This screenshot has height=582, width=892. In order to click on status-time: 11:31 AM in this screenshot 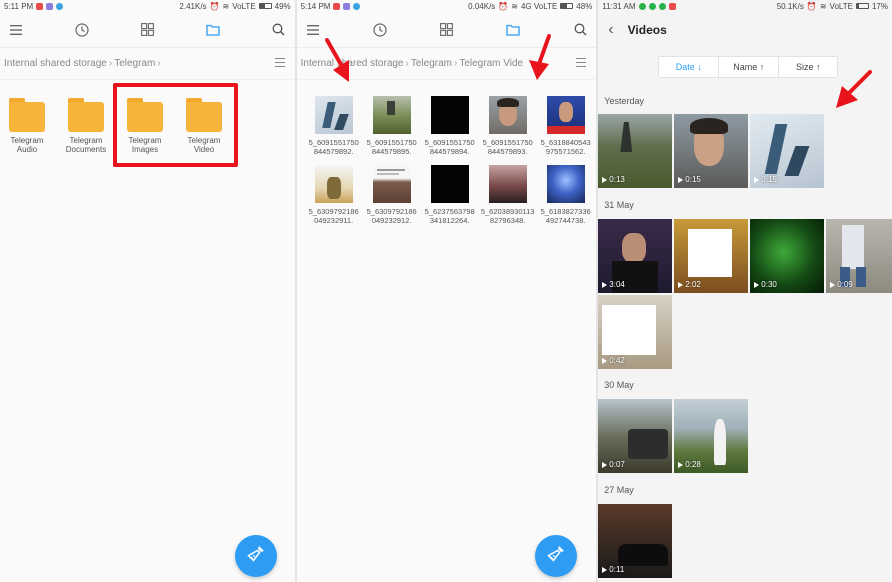, I will do `click(619, 6)`.